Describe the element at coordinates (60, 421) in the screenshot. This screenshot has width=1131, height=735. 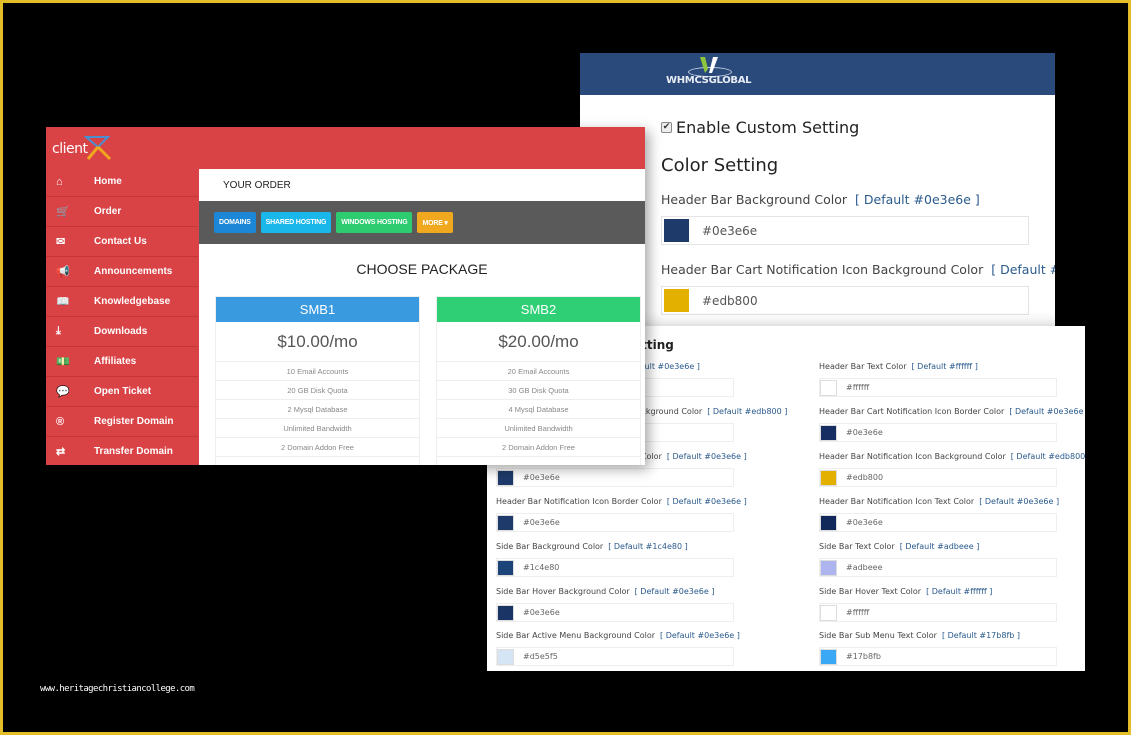
I see `registered-icon: ®` at that location.